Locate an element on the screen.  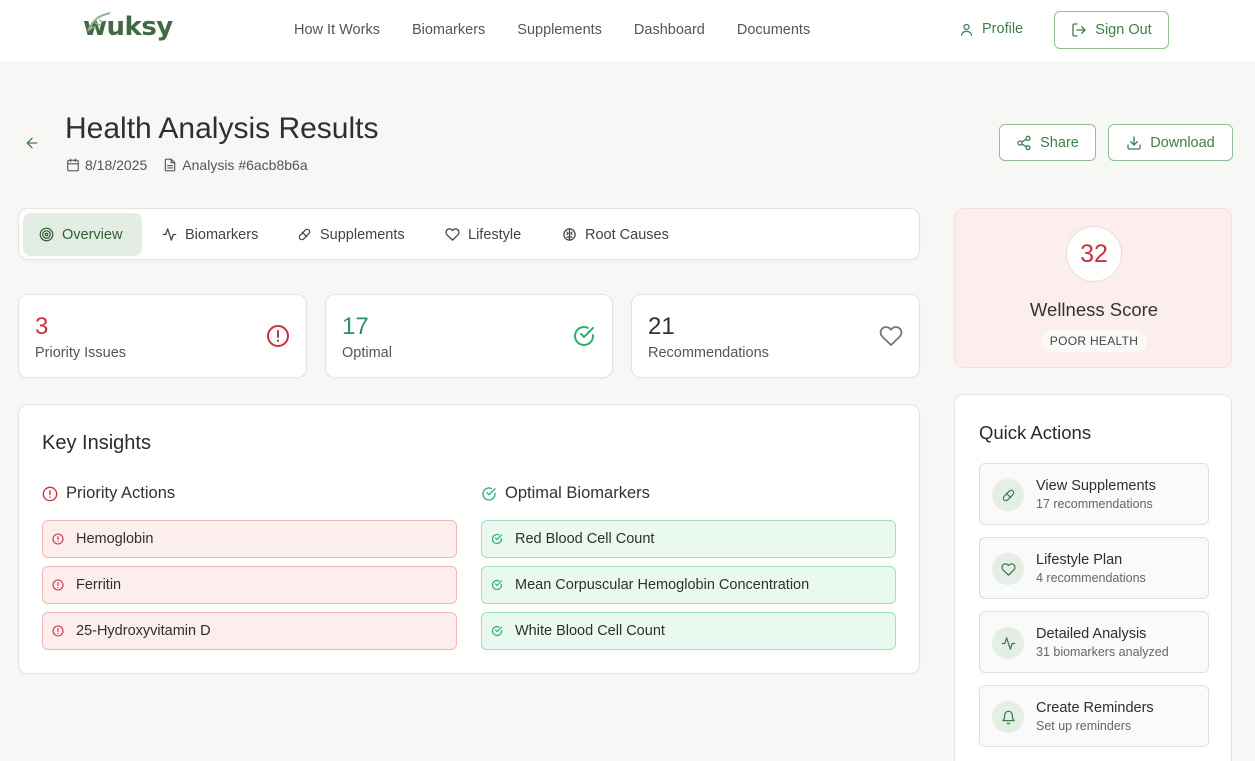
nav-how-it-works: How It Works is located at coordinates (337, 30).